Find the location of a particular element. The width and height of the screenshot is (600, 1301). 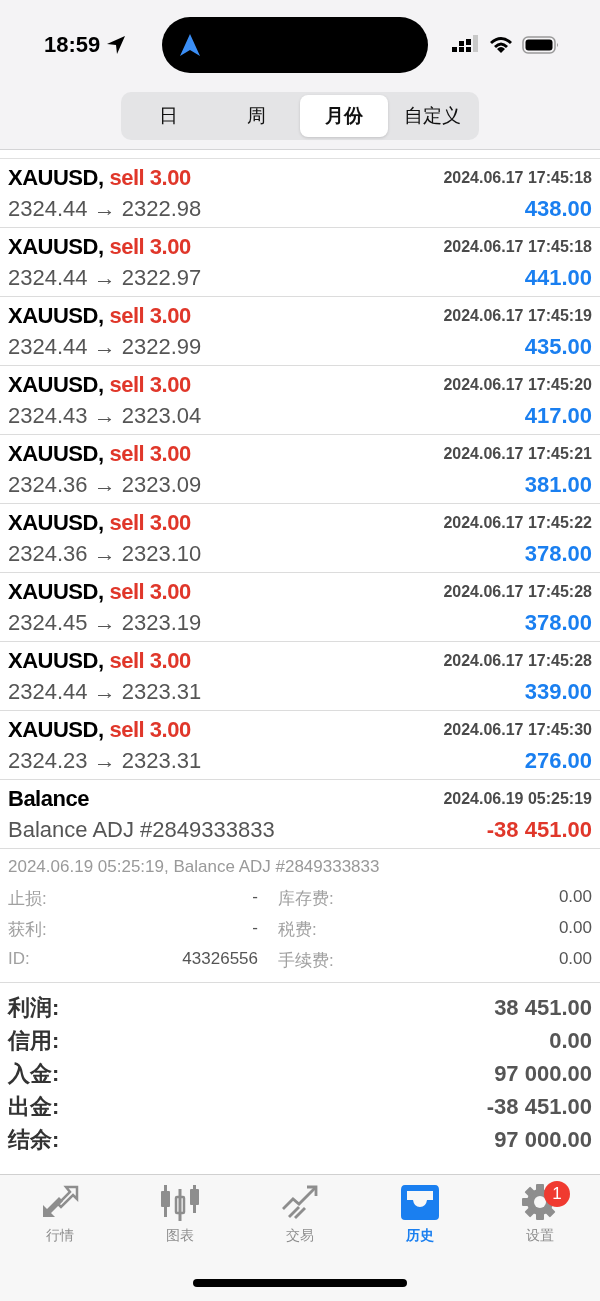

deal-profit: 441.00 is located at coordinates (558, 278).